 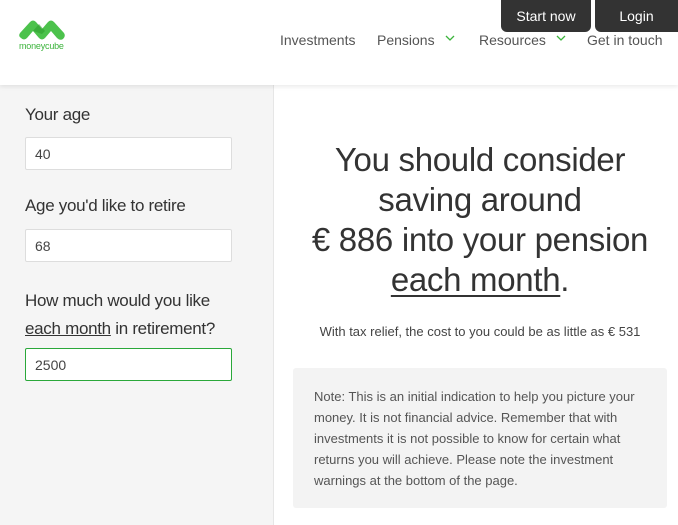 What do you see at coordinates (520, 239) in the screenshot?
I see `result-line2: into your pension` at bounding box center [520, 239].